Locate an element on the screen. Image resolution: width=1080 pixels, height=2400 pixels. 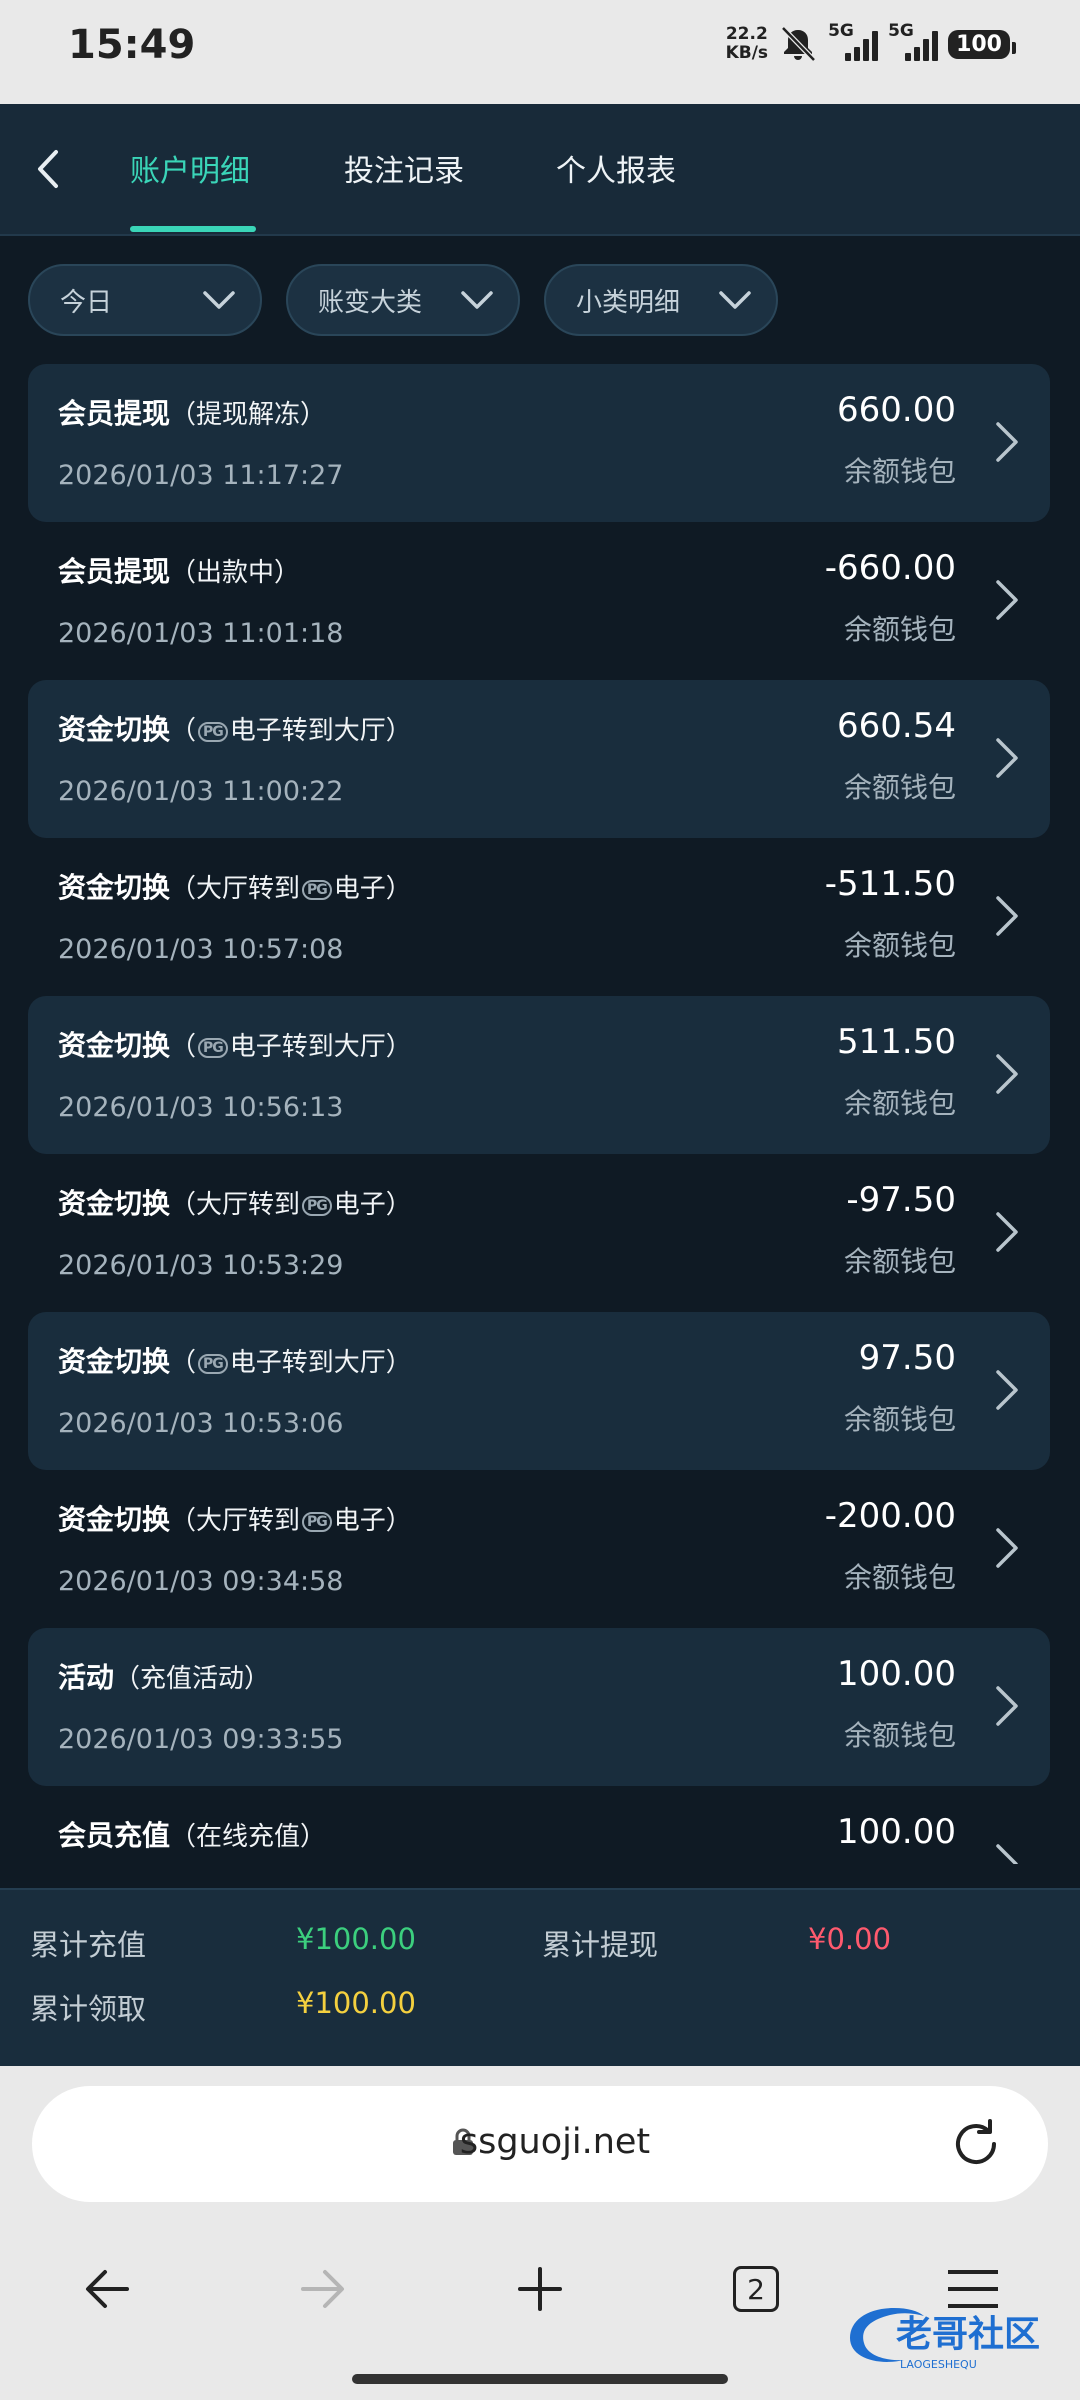
transaction-date: 2026/01/03 11:17:27 is located at coordinates (201, 475).